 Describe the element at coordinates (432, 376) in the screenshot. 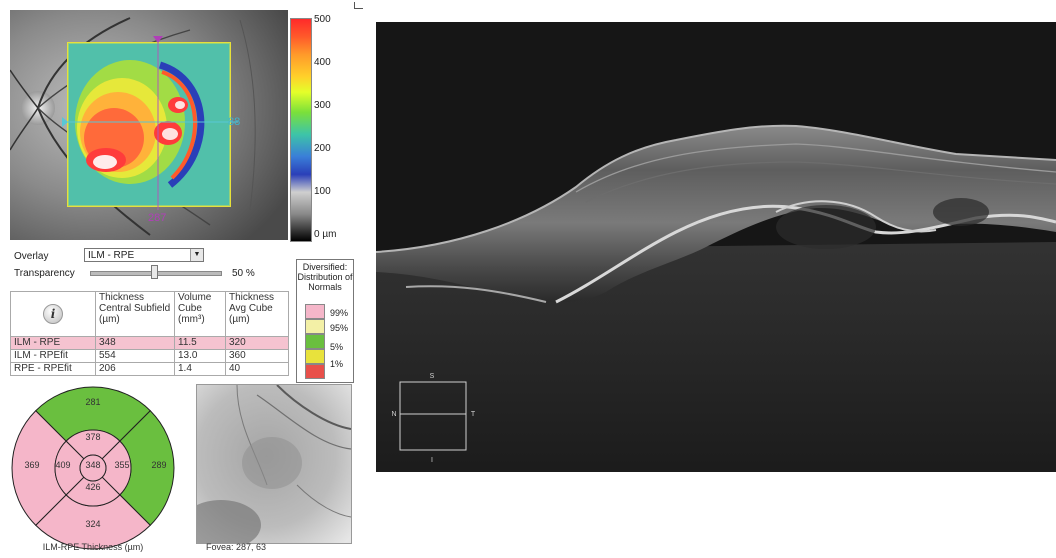

I see `orientation-top: S` at that location.